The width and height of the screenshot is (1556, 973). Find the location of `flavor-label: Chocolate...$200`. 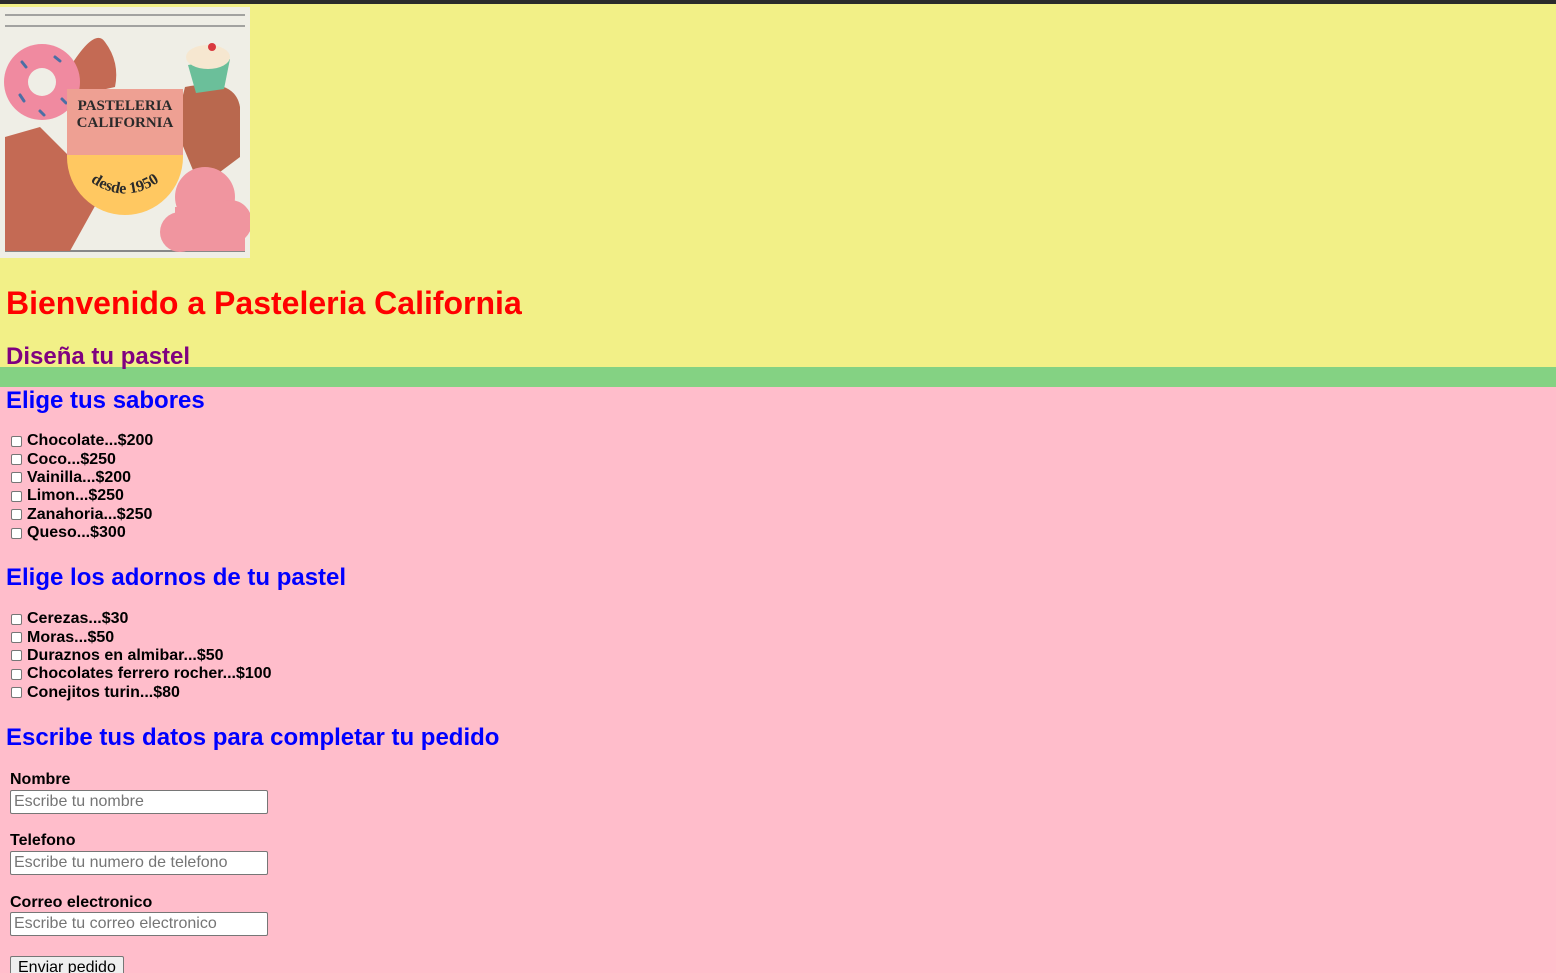

flavor-label: Chocolate...$200 is located at coordinates (90, 441).